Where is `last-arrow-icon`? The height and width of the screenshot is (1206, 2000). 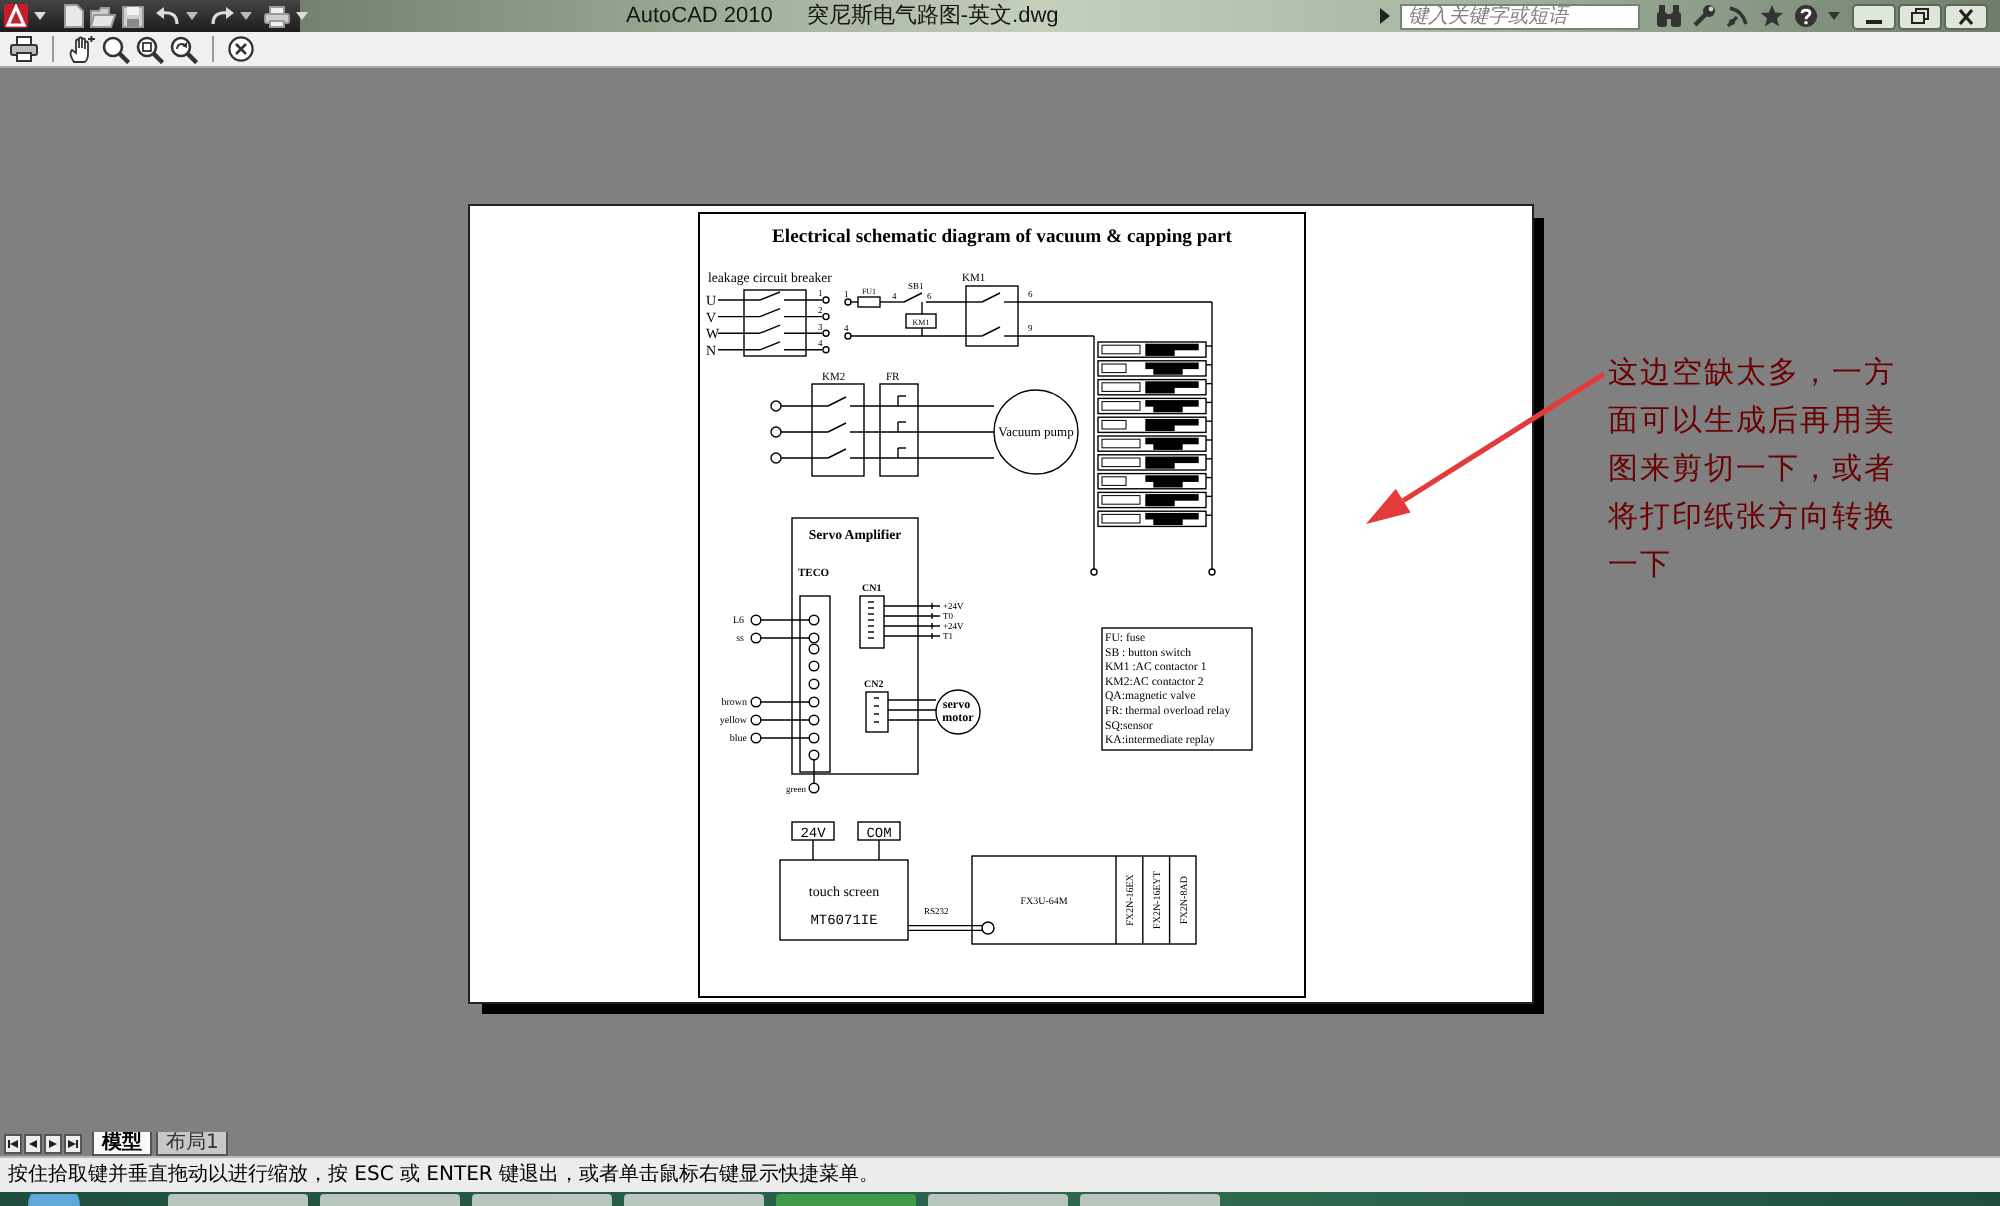 last-arrow-icon is located at coordinates (73, 1144).